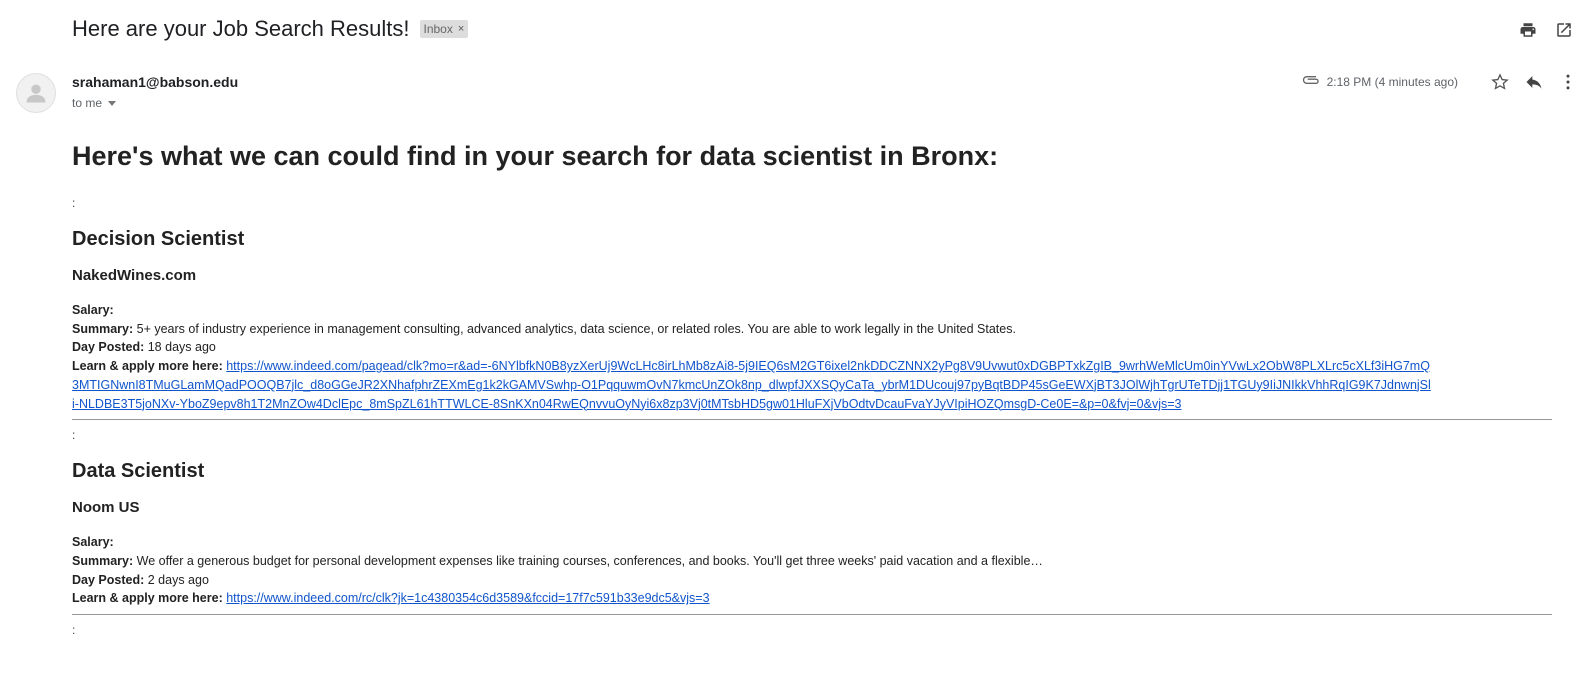  What do you see at coordinates (812, 580) in the screenshot?
I see `day-posted-line: Day Posted: 2 days ago` at bounding box center [812, 580].